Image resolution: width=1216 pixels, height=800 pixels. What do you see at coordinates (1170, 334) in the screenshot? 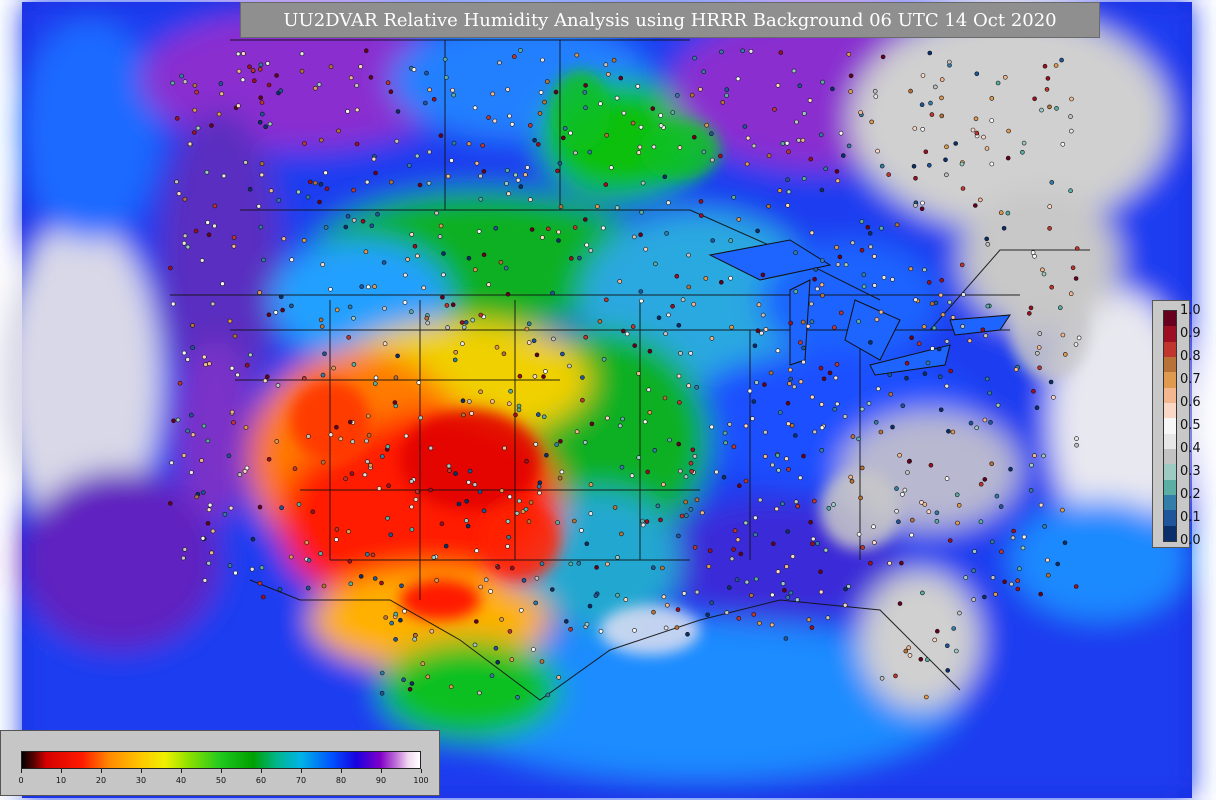
I see `obs-colorbar-swatch` at bounding box center [1170, 334].